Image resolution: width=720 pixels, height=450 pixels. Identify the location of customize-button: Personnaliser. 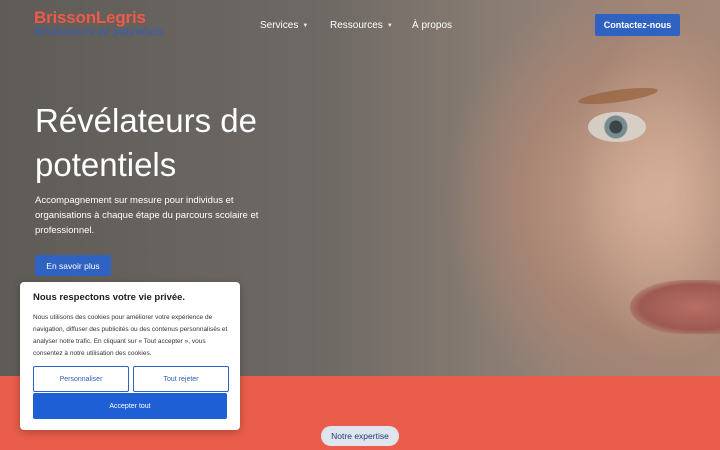
(81, 379).